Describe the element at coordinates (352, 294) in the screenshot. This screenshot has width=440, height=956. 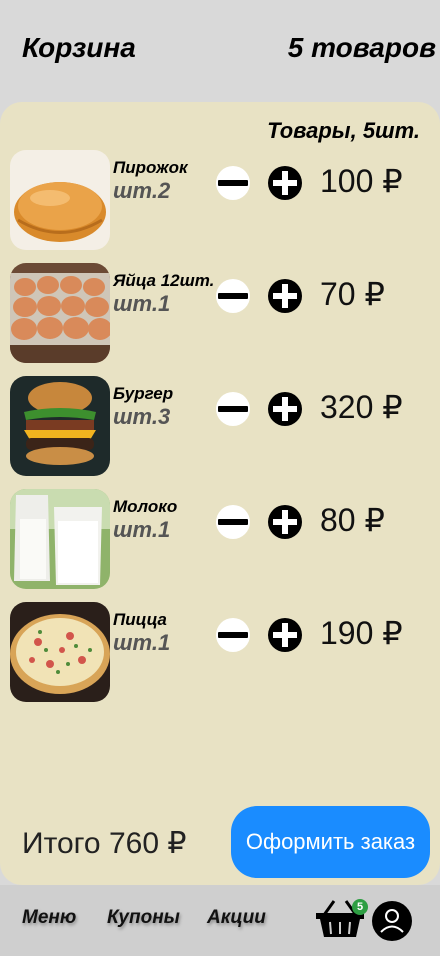
I see `item-price: 70 ₽` at that location.